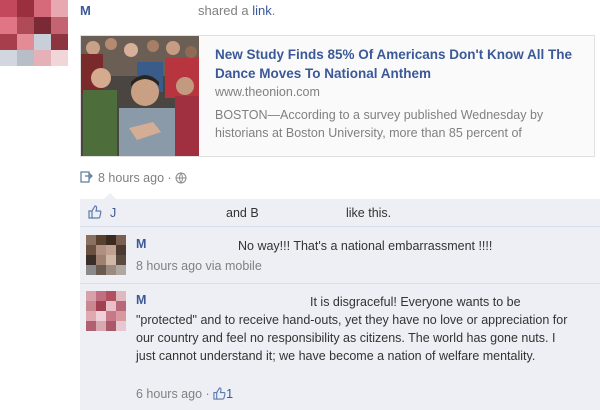 The height and width of the screenshot is (410, 600). I want to click on comment-meta: 6 hours ago · 1, so click(184, 395).